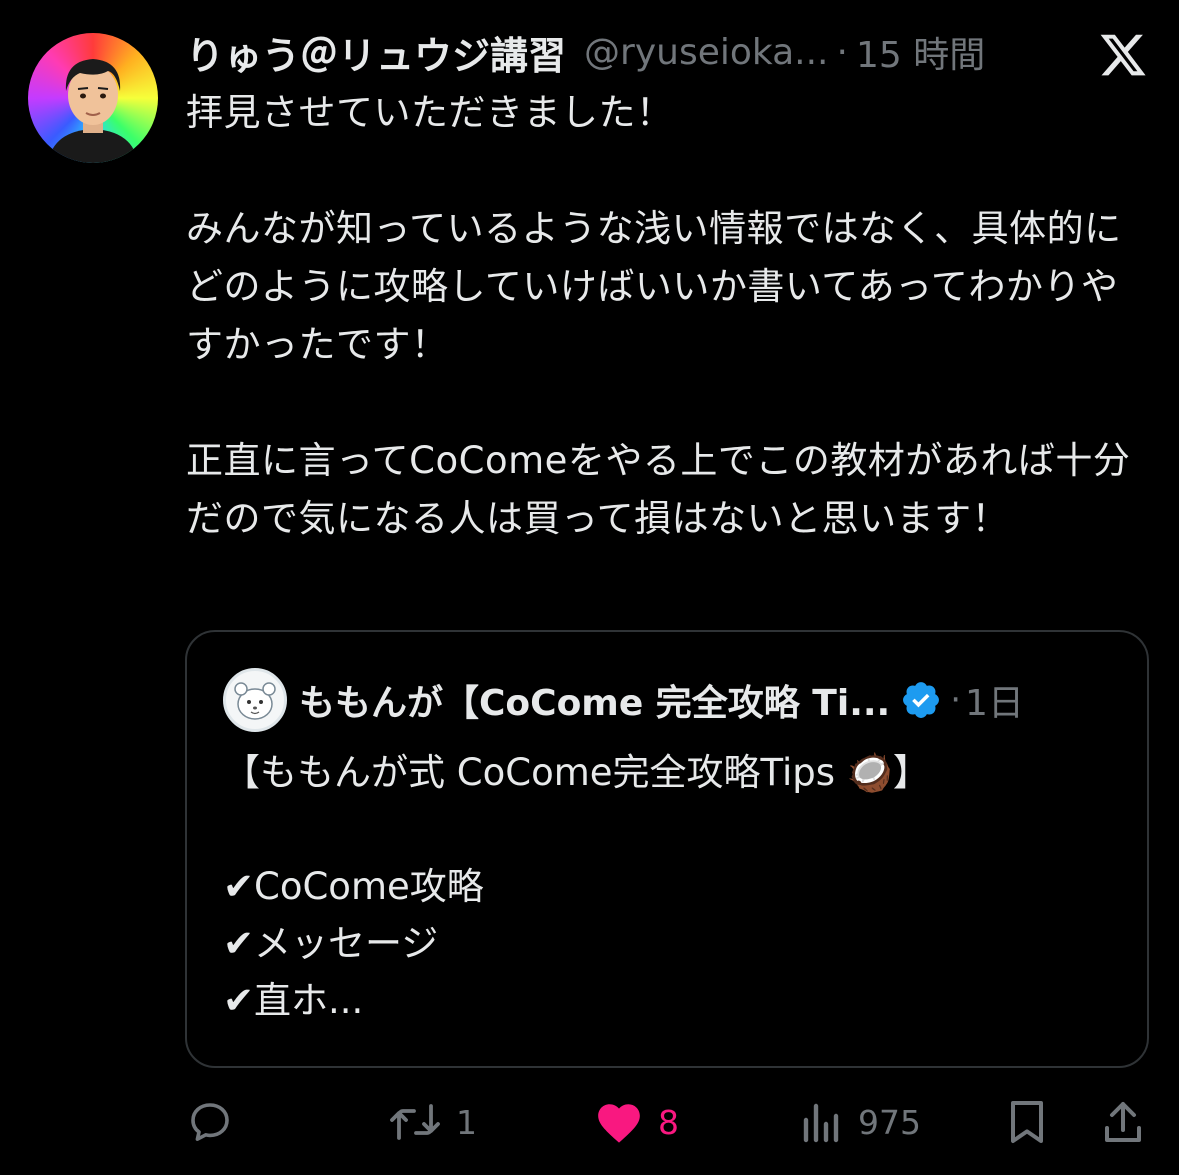 This screenshot has width=1179, height=1175. I want to click on views-button: 975, so click(860, 1122).